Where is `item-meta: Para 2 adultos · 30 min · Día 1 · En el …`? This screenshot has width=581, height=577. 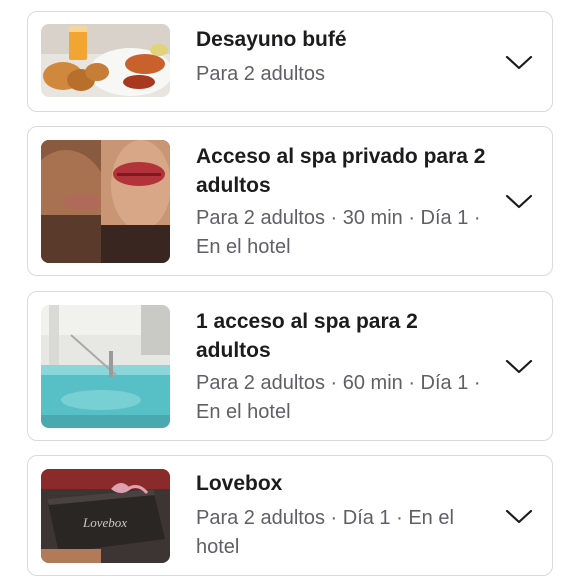
item-meta: Para 2 adultos · 30 min · Día 1 · En el … is located at coordinates (338, 232).